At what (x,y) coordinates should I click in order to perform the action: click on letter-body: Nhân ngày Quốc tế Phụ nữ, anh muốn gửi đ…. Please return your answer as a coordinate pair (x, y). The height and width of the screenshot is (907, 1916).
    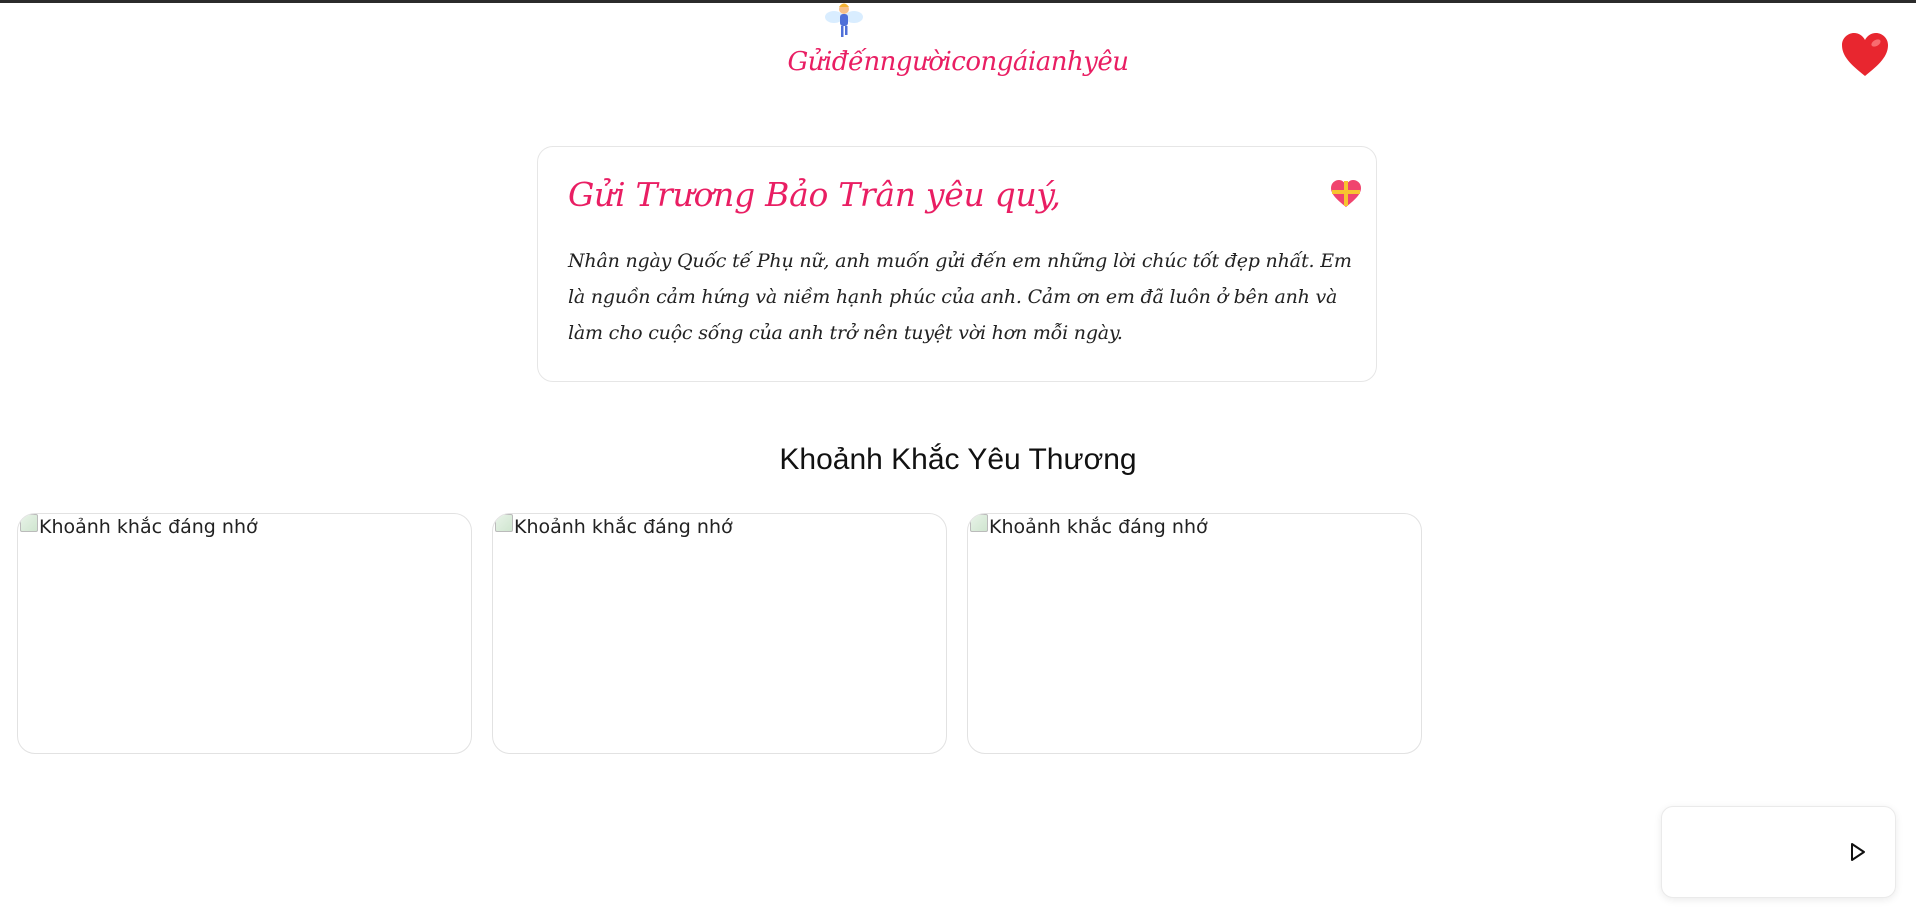
    Looking at the image, I should click on (960, 297).